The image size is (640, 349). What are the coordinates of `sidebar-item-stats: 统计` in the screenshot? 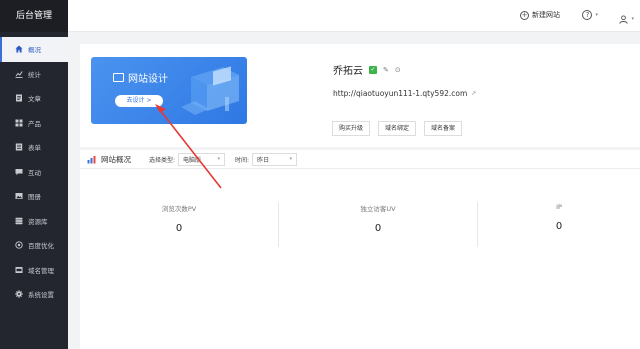 It's located at (34, 74).